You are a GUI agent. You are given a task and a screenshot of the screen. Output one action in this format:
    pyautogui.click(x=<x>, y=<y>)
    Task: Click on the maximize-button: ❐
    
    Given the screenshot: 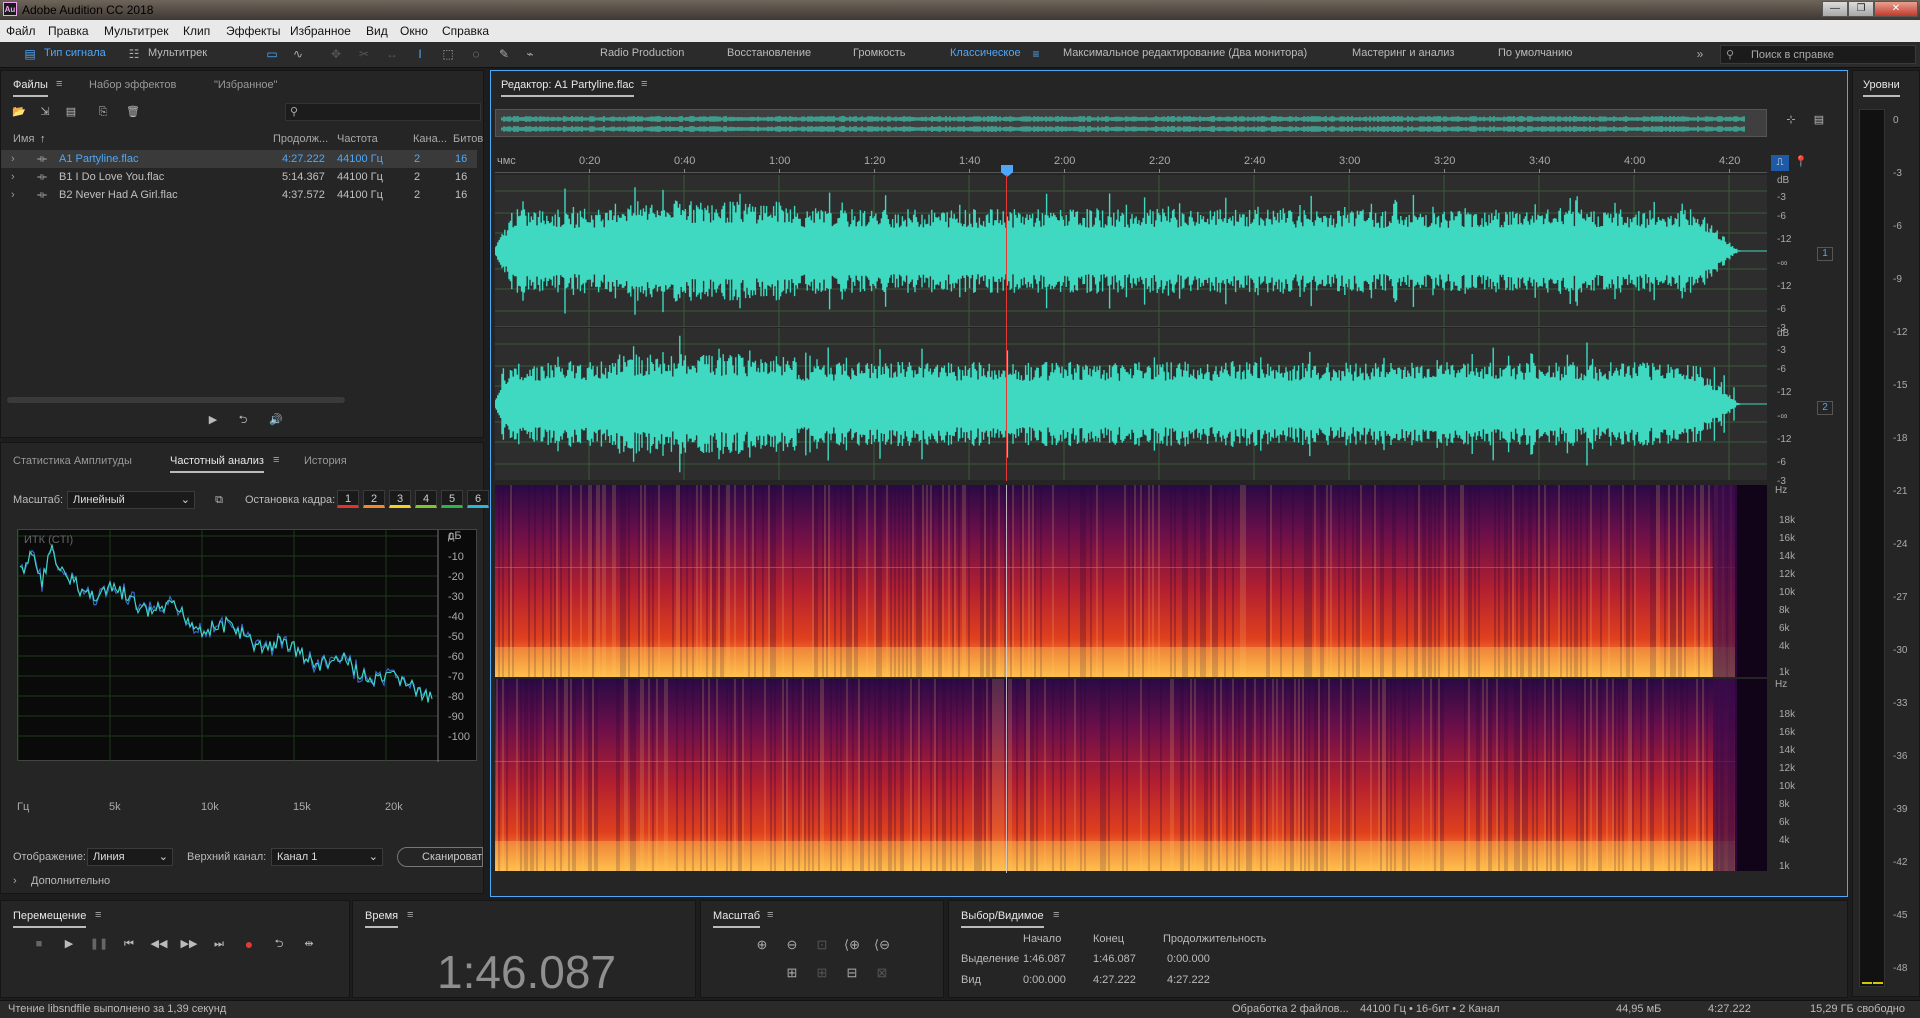 What is the action you would take?
    pyautogui.click(x=1861, y=9)
    